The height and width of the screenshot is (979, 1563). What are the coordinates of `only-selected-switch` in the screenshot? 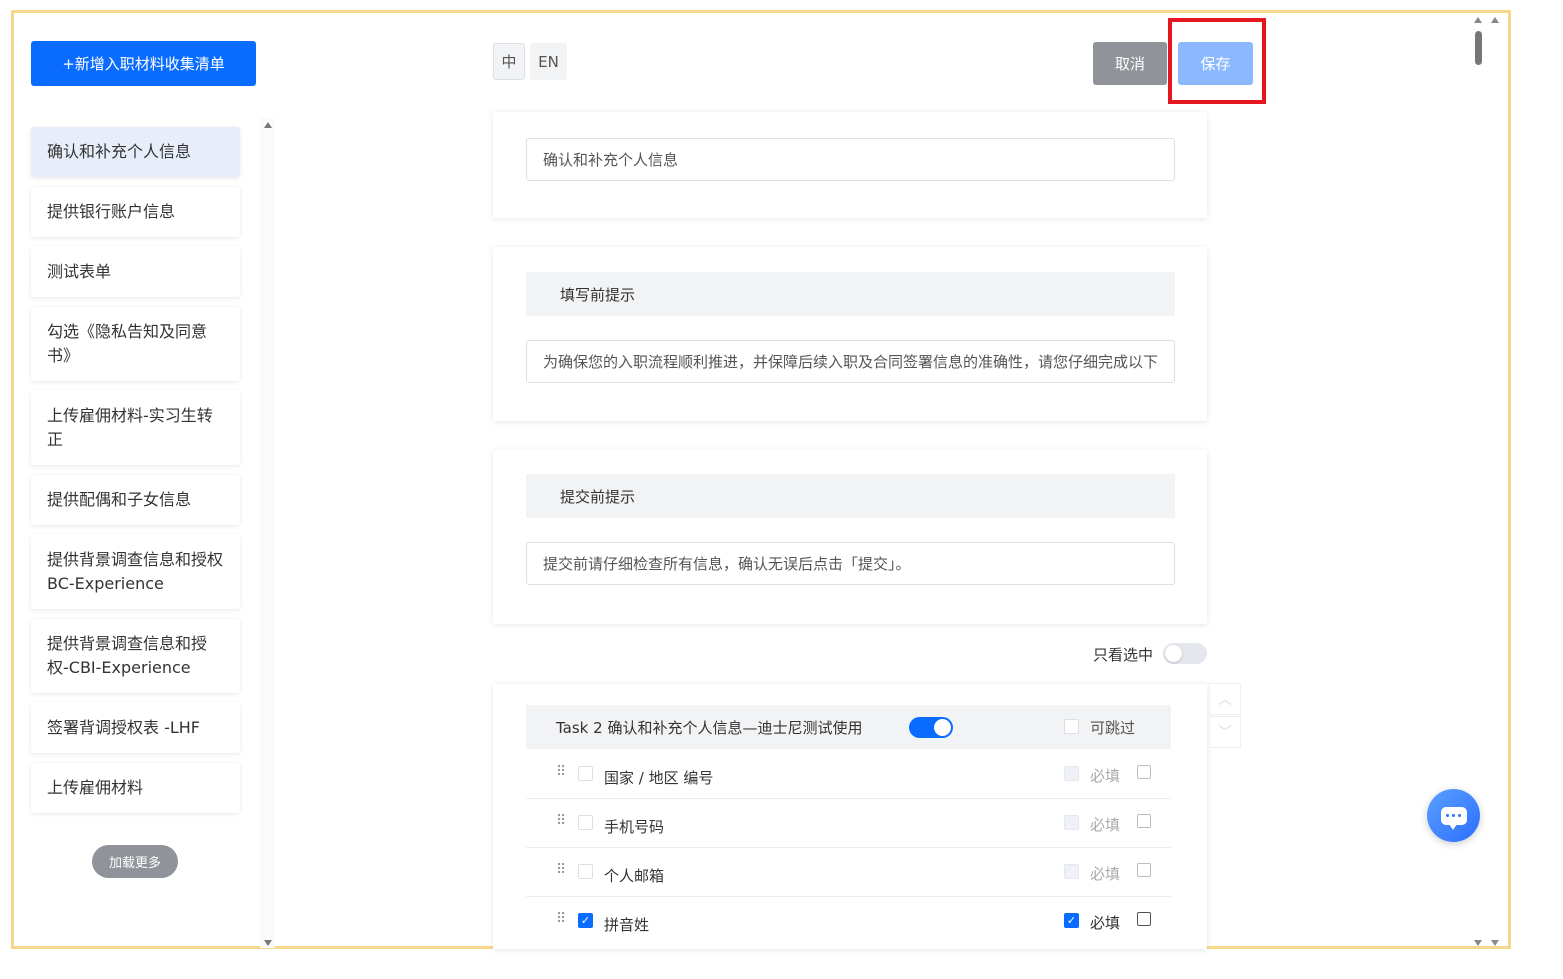 It's located at (1185, 653).